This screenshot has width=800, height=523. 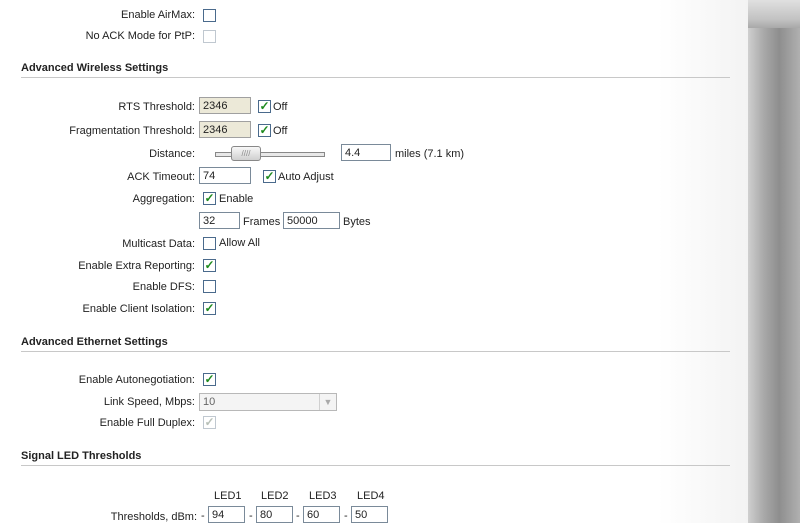 I want to click on ack-timeout-input, so click(x=225, y=175).